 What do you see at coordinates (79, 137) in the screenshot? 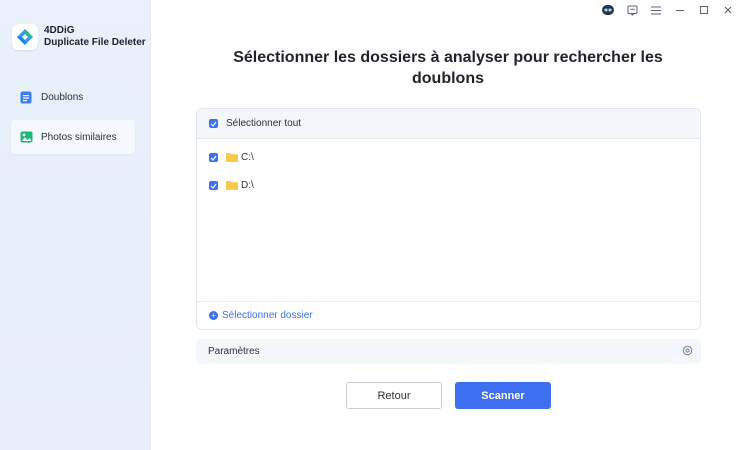
I see `sidebar-item-label: Photos similaires` at bounding box center [79, 137].